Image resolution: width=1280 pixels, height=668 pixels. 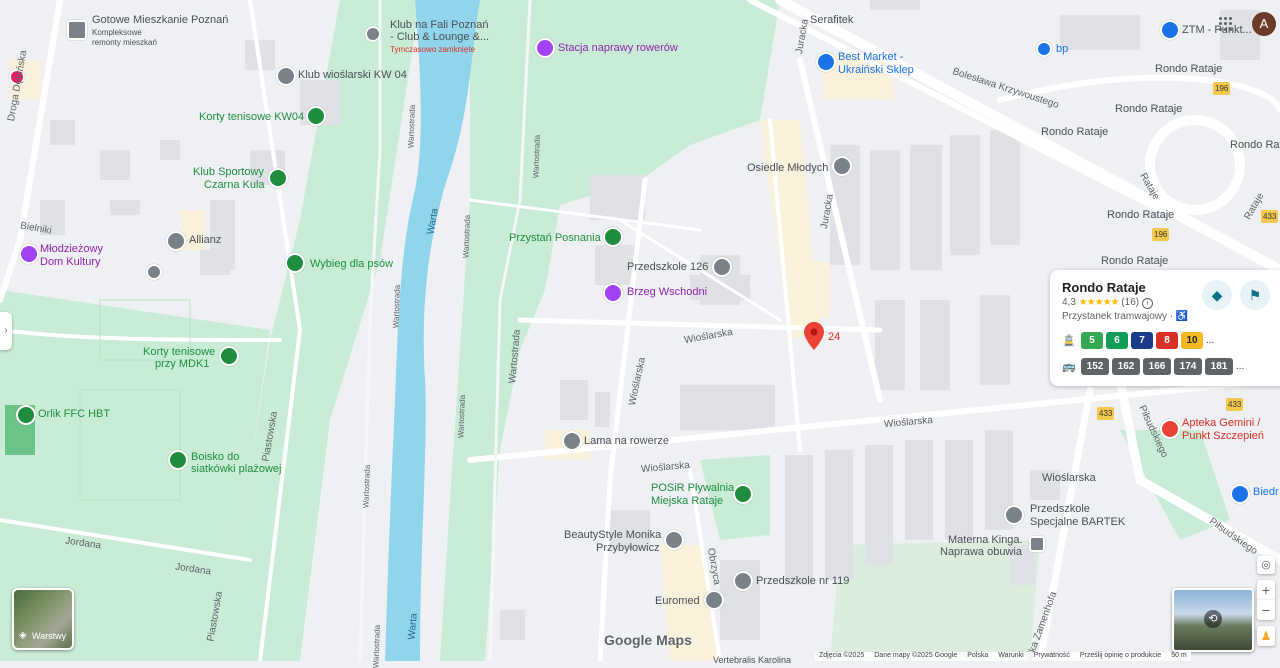 What do you see at coordinates (26, 415) in the screenshot?
I see `orlik-icon` at bounding box center [26, 415].